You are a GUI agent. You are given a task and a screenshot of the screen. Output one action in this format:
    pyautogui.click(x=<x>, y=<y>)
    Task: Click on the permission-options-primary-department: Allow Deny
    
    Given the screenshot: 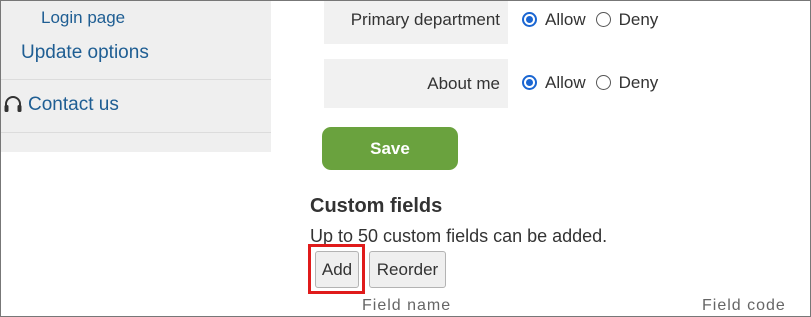 What is the action you would take?
    pyautogui.click(x=595, y=22)
    